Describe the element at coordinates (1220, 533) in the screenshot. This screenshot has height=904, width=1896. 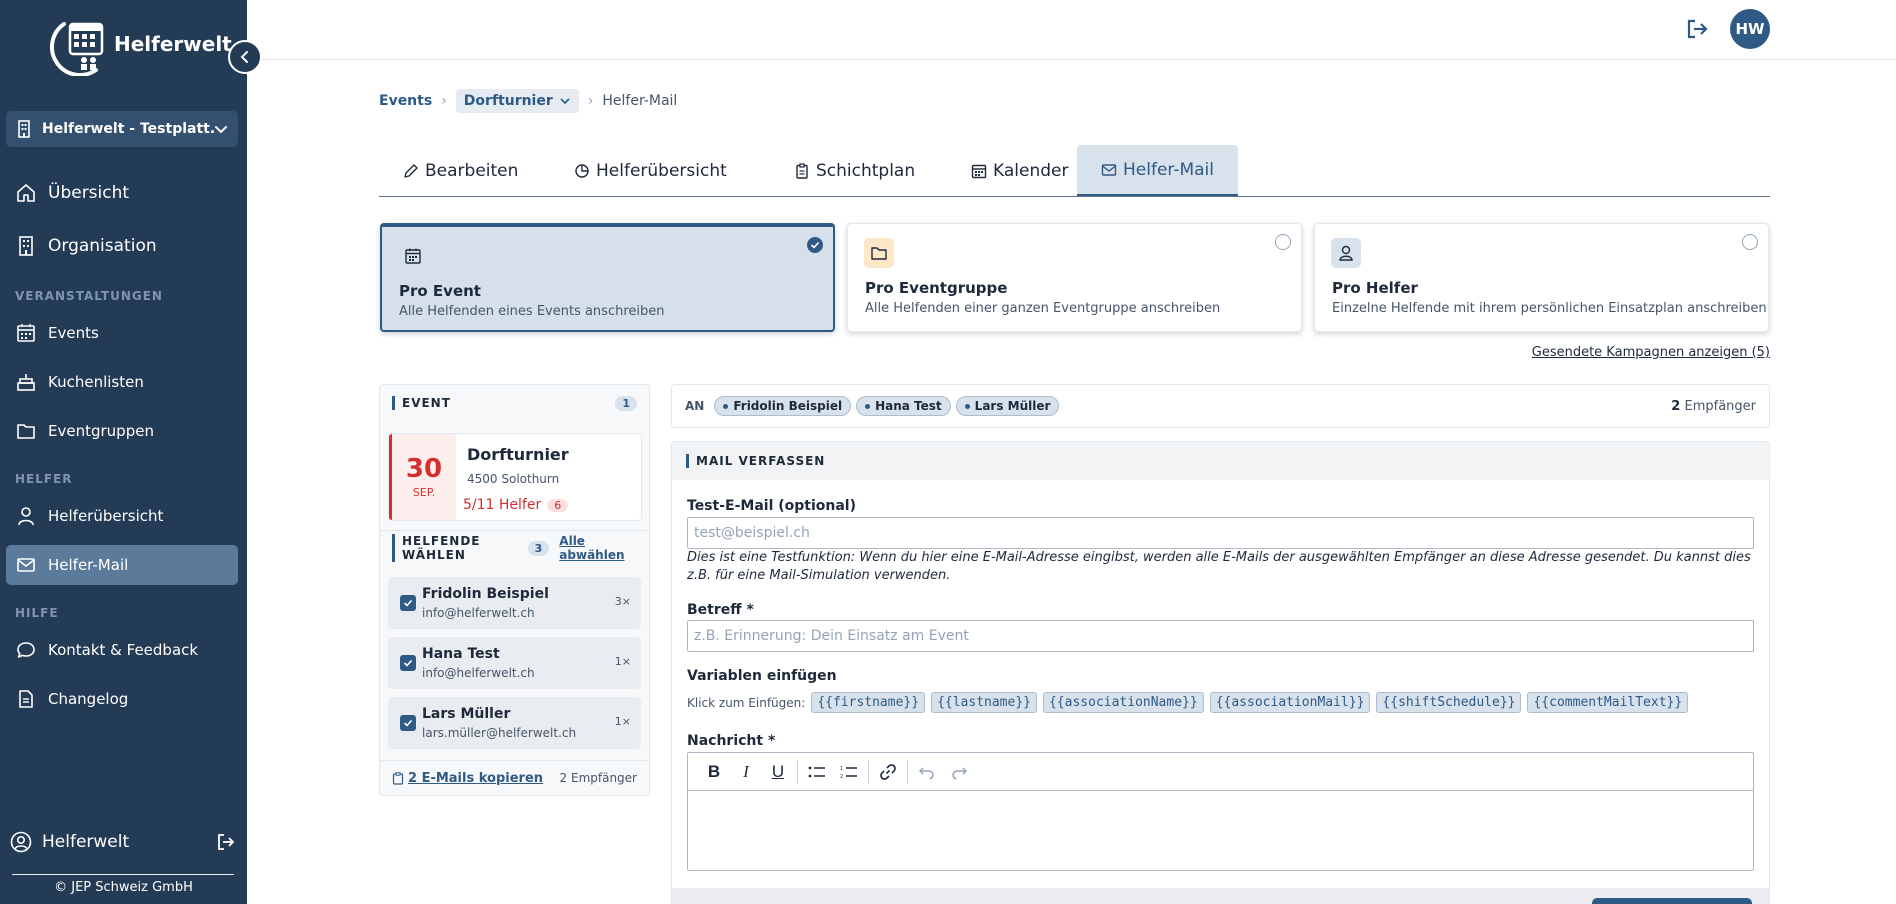
I see `test-email-input` at that location.